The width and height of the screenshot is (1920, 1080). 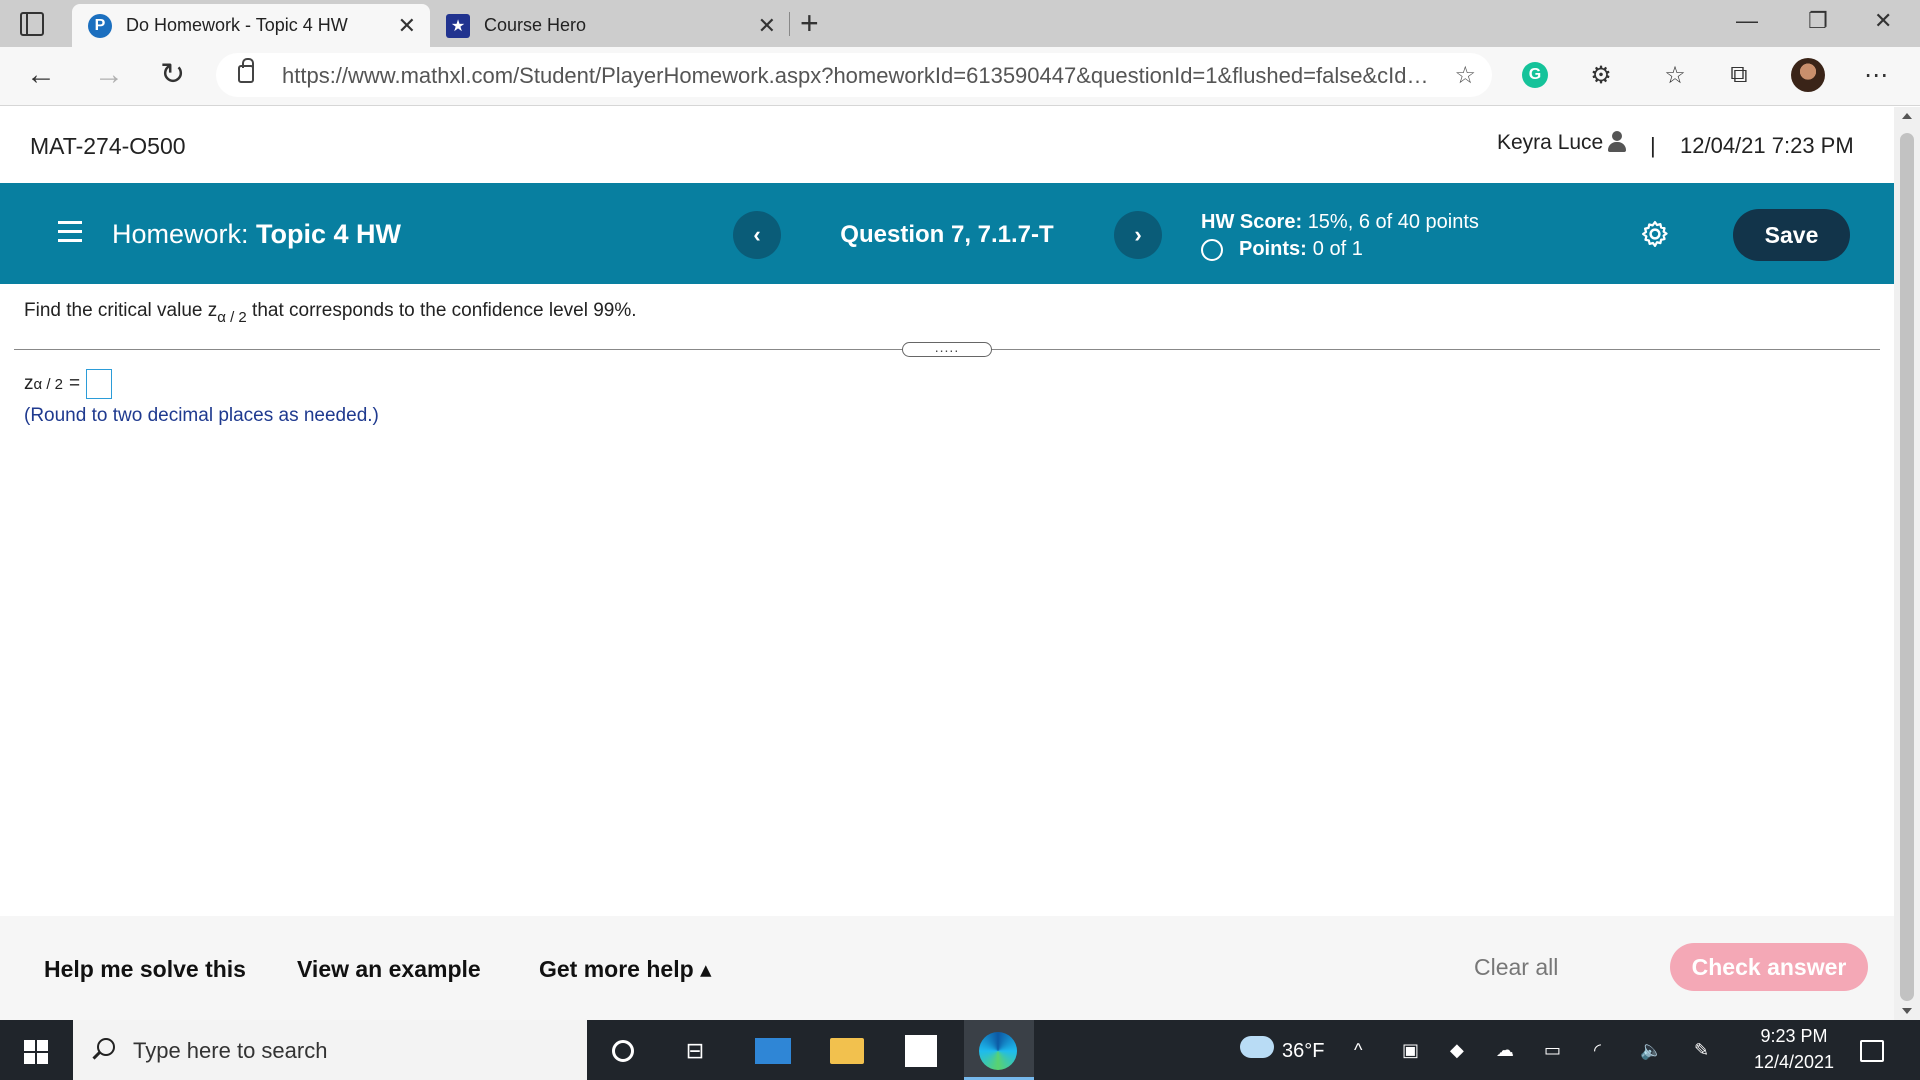 What do you see at coordinates (389, 969) in the screenshot?
I see `view-example-button: View an example` at bounding box center [389, 969].